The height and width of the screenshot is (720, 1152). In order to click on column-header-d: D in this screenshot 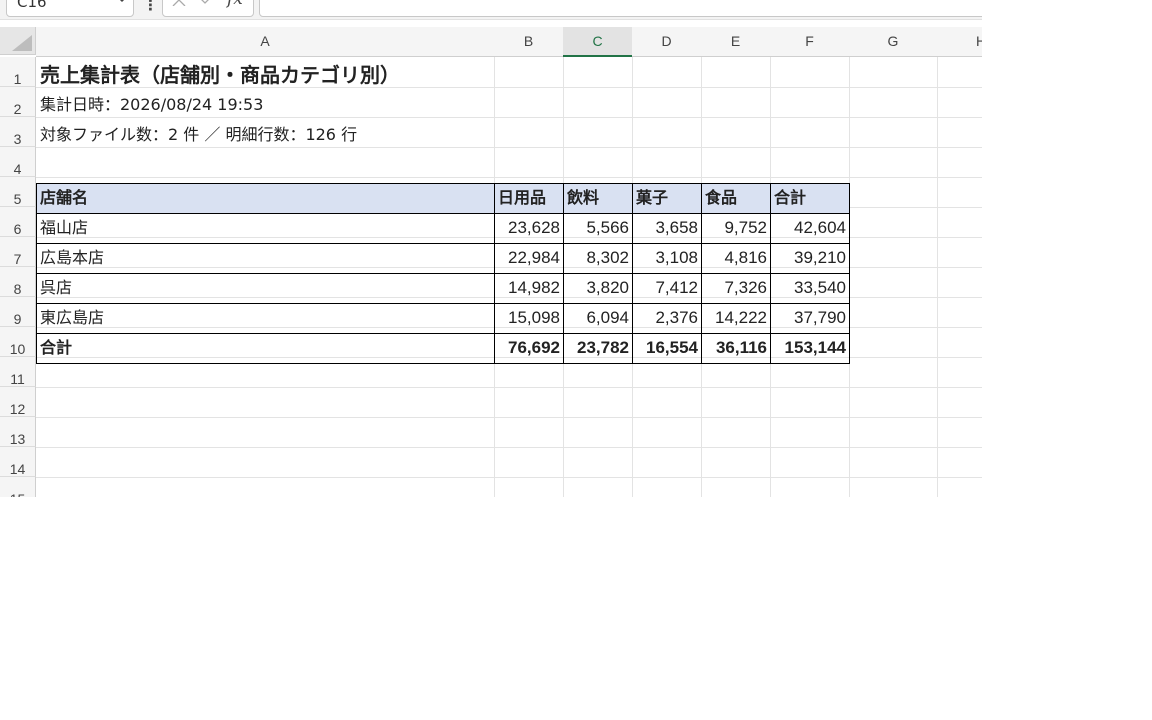, I will do `click(667, 42)`.